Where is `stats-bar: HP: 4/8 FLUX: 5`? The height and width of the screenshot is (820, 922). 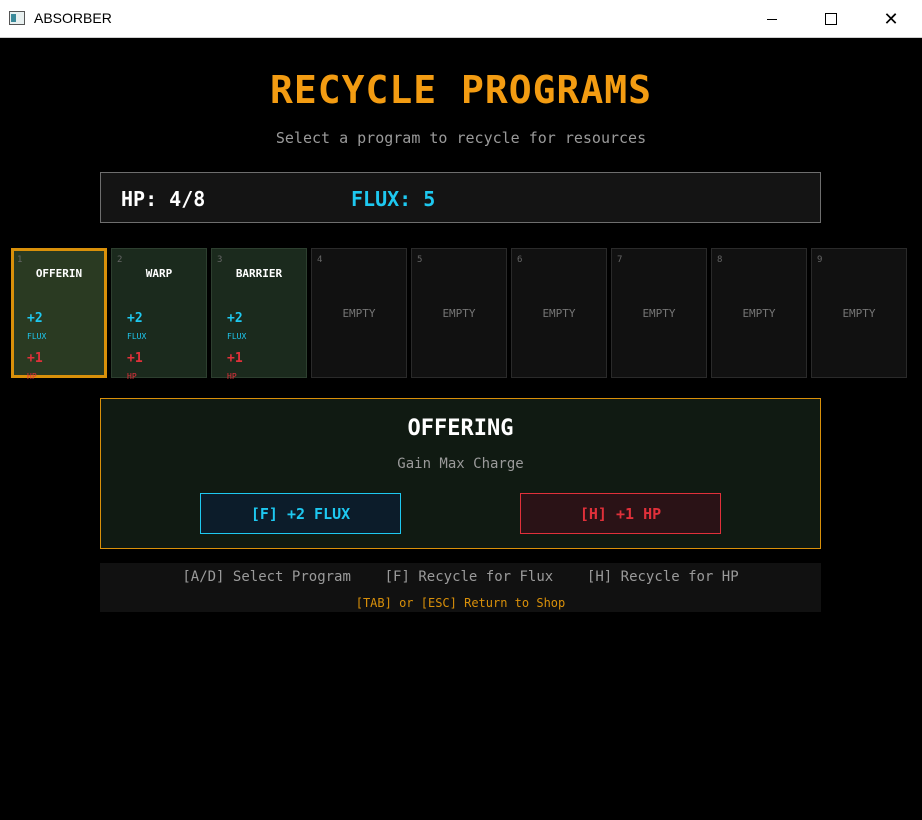 stats-bar: HP: 4/8 FLUX: 5 is located at coordinates (460, 197).